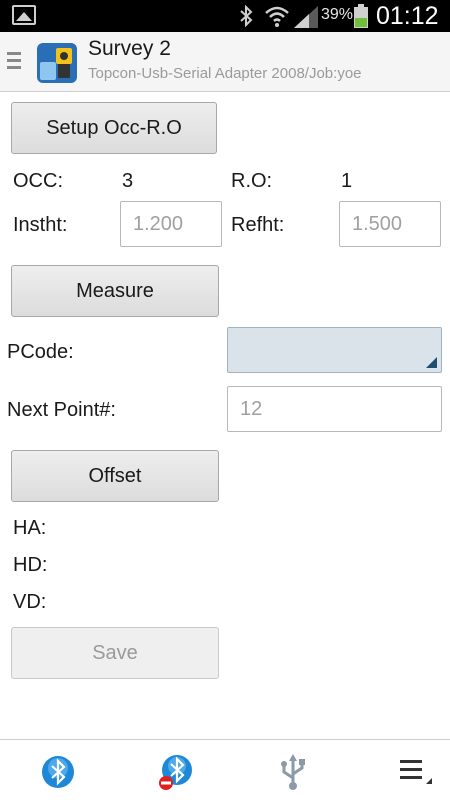  Describe the element at coordinates (30, 528) in the screenshot. I see `ha-label: HA:` at that location.